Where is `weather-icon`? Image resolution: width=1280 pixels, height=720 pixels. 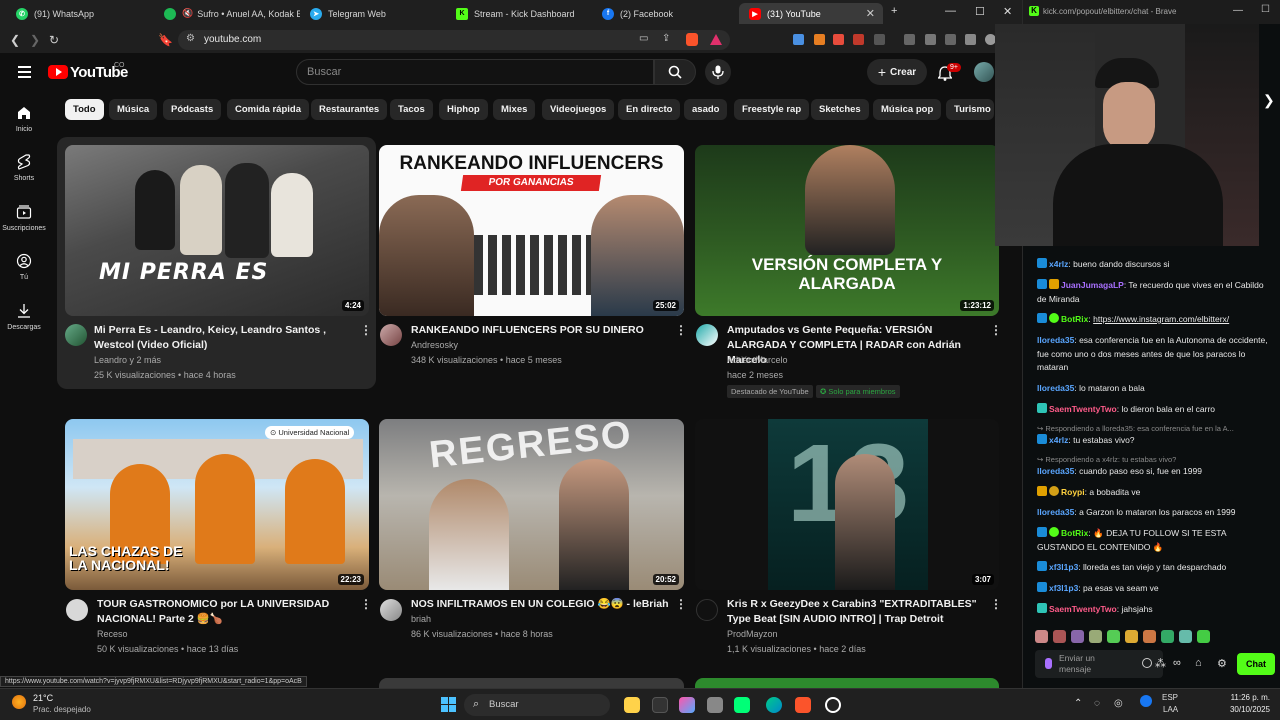 weather-icon is located at coordinates (19, 702).